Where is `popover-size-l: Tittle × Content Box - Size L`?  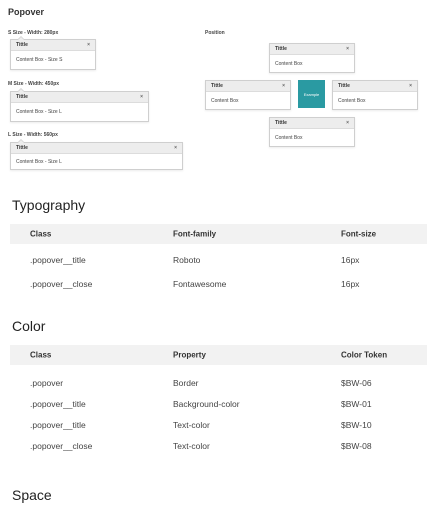
popover-size-l: Tittle × Content Box - Size L is located at coordinates (96, 154).